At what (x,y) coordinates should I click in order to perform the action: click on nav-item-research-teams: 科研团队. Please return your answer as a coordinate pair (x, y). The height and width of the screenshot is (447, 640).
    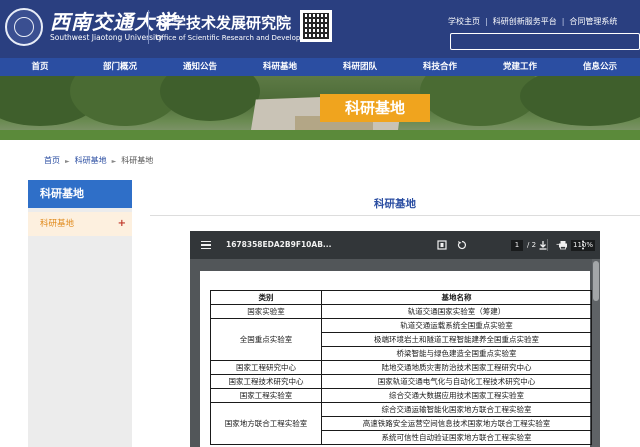
    Looking at the image, I should click on (360, 67).